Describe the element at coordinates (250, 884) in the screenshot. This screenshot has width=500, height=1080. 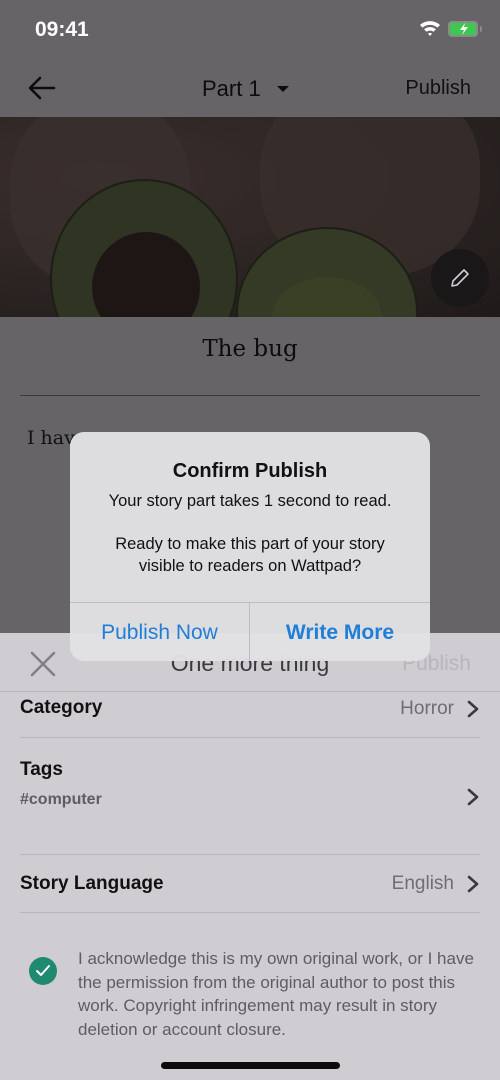
I see `story-language-row: Story Language English` at that location.